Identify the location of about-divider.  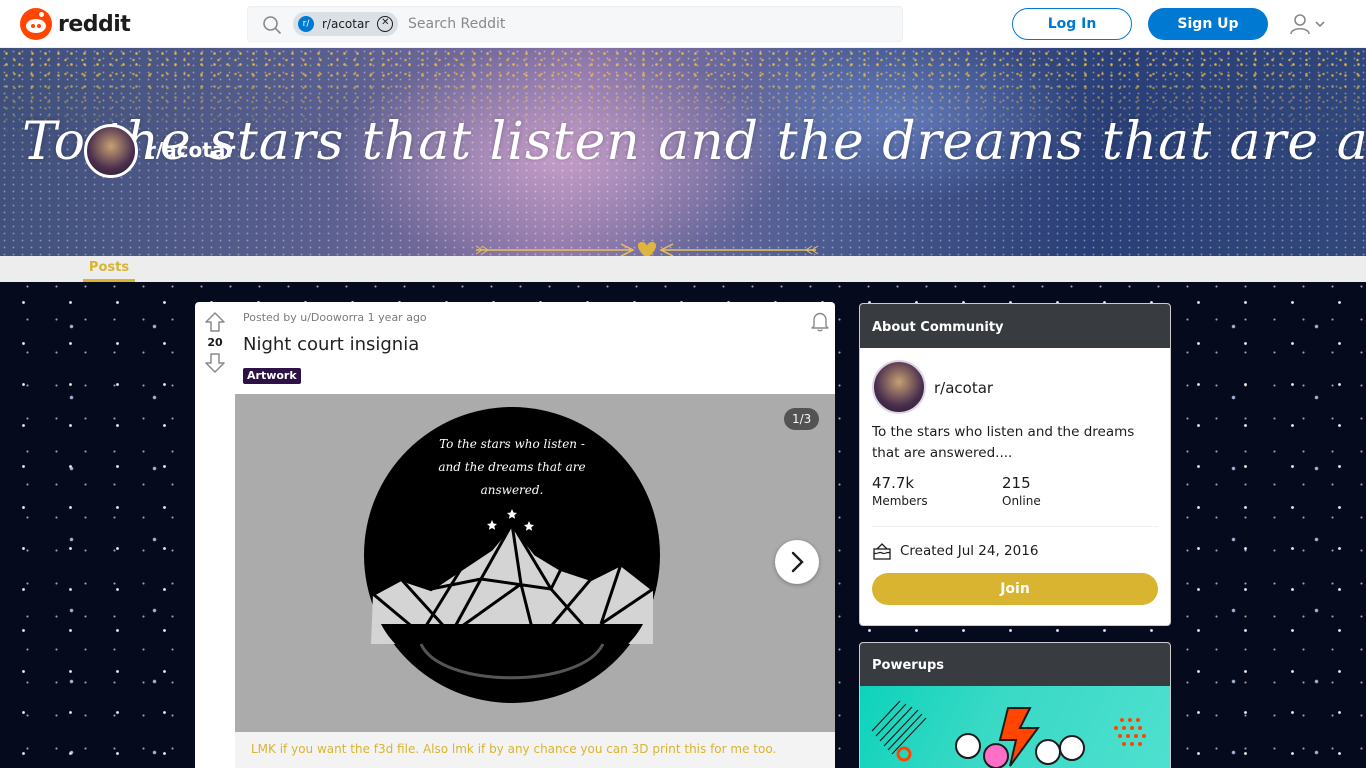
(1015, 526).